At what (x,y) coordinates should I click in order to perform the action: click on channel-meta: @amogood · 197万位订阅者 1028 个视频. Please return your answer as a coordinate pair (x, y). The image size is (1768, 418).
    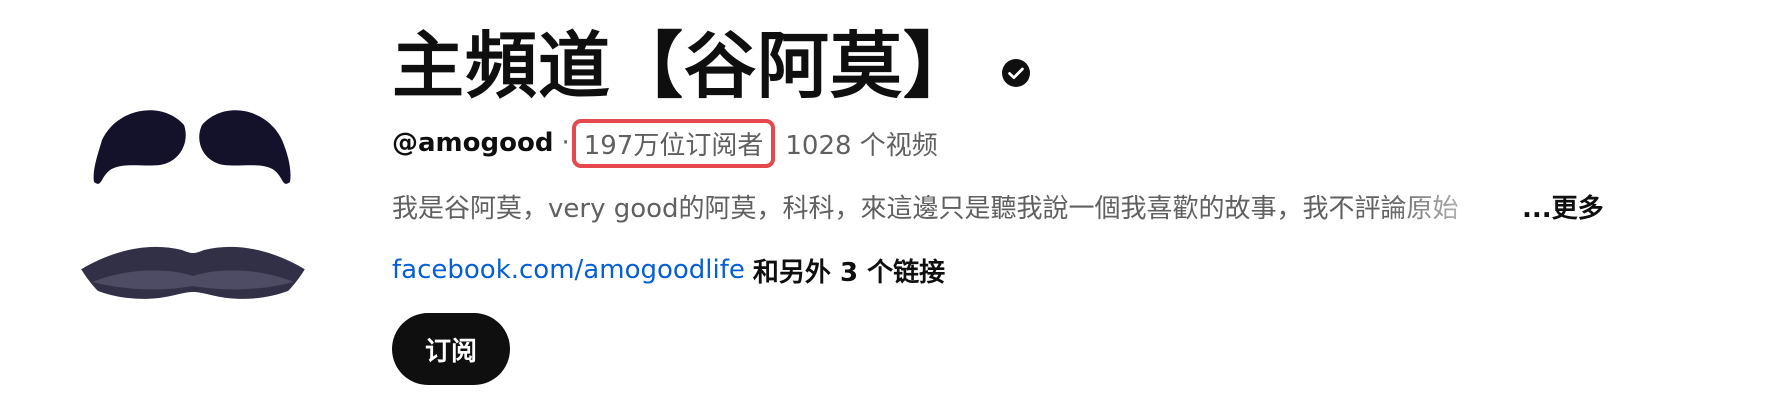
    Looking at the image, I should click on (665, 143).